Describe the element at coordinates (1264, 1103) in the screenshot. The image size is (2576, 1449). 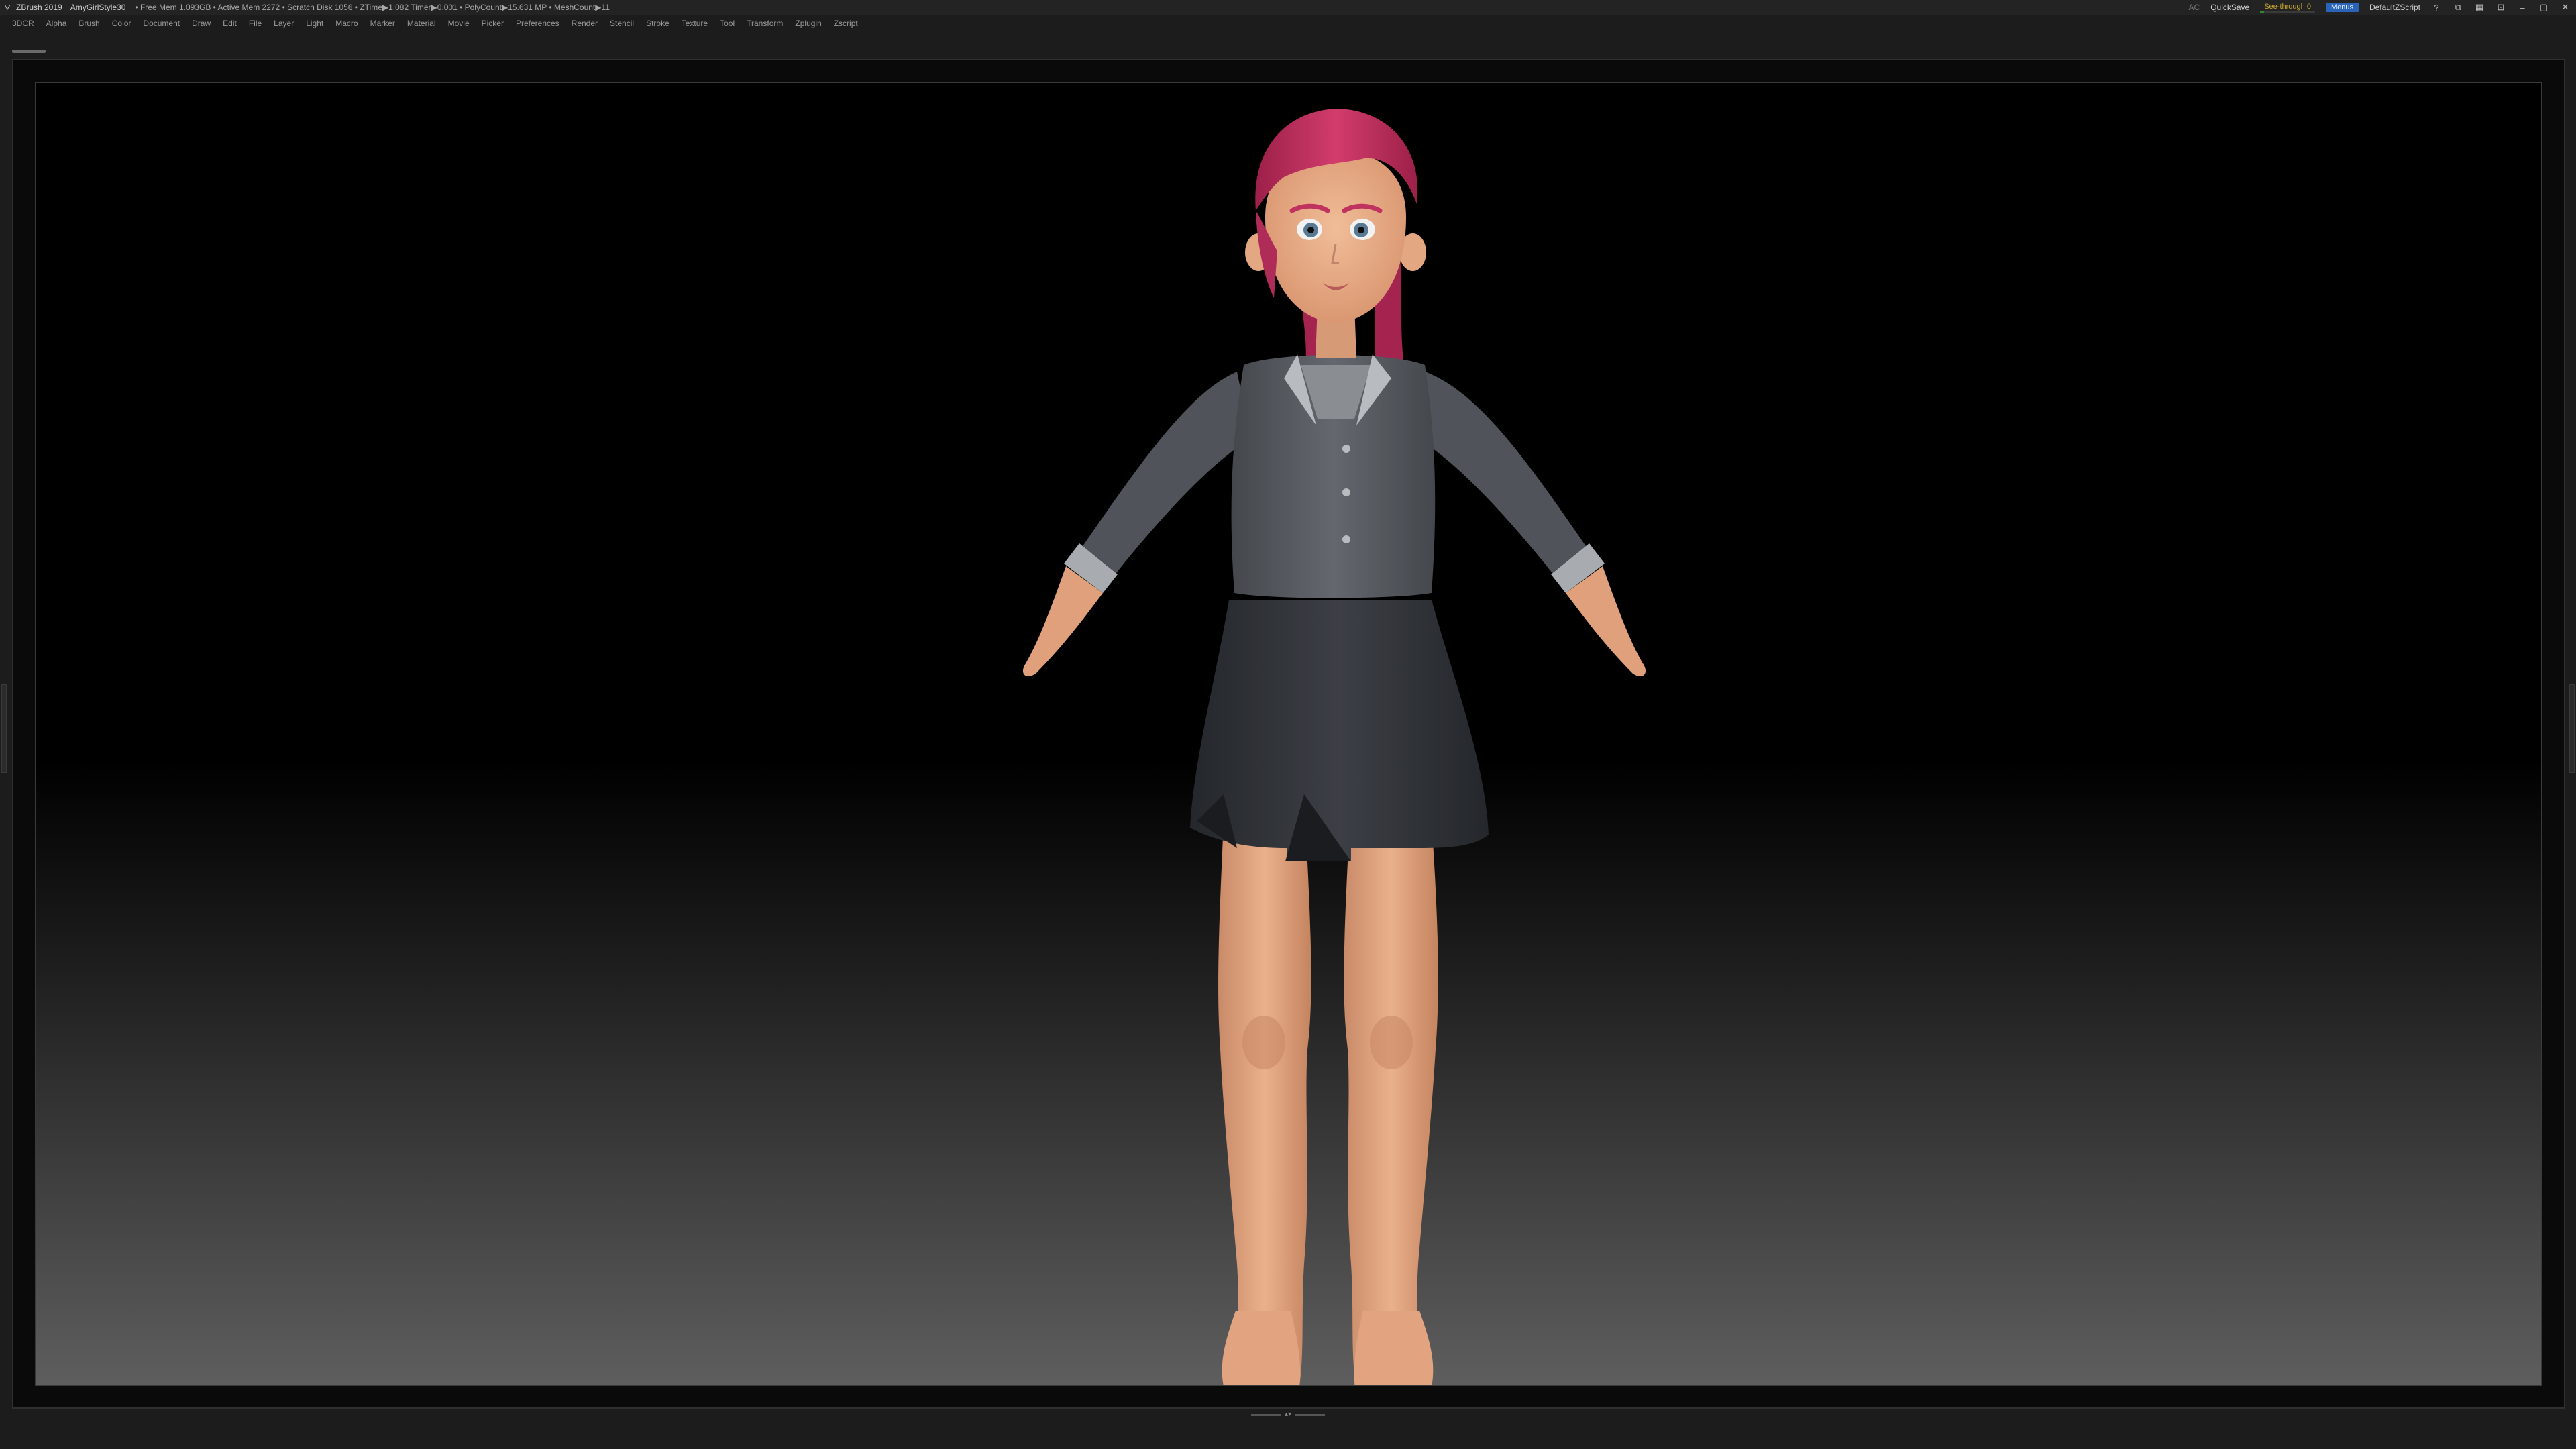
I see `left-leg` at that location.